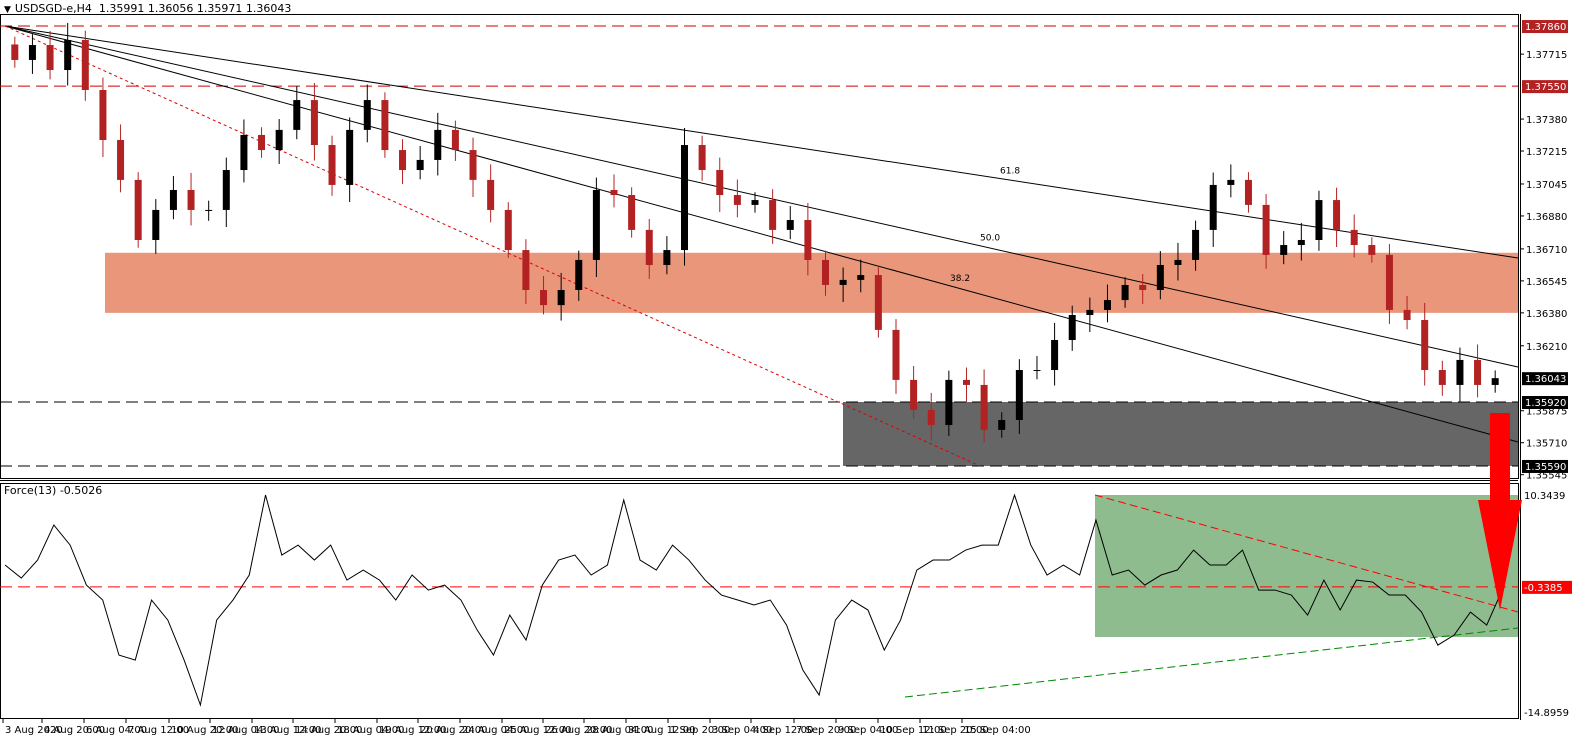 Image resolution: width=1596 pixels, height=752 pixels. I want to click on support-zone, so click(1180, 434).